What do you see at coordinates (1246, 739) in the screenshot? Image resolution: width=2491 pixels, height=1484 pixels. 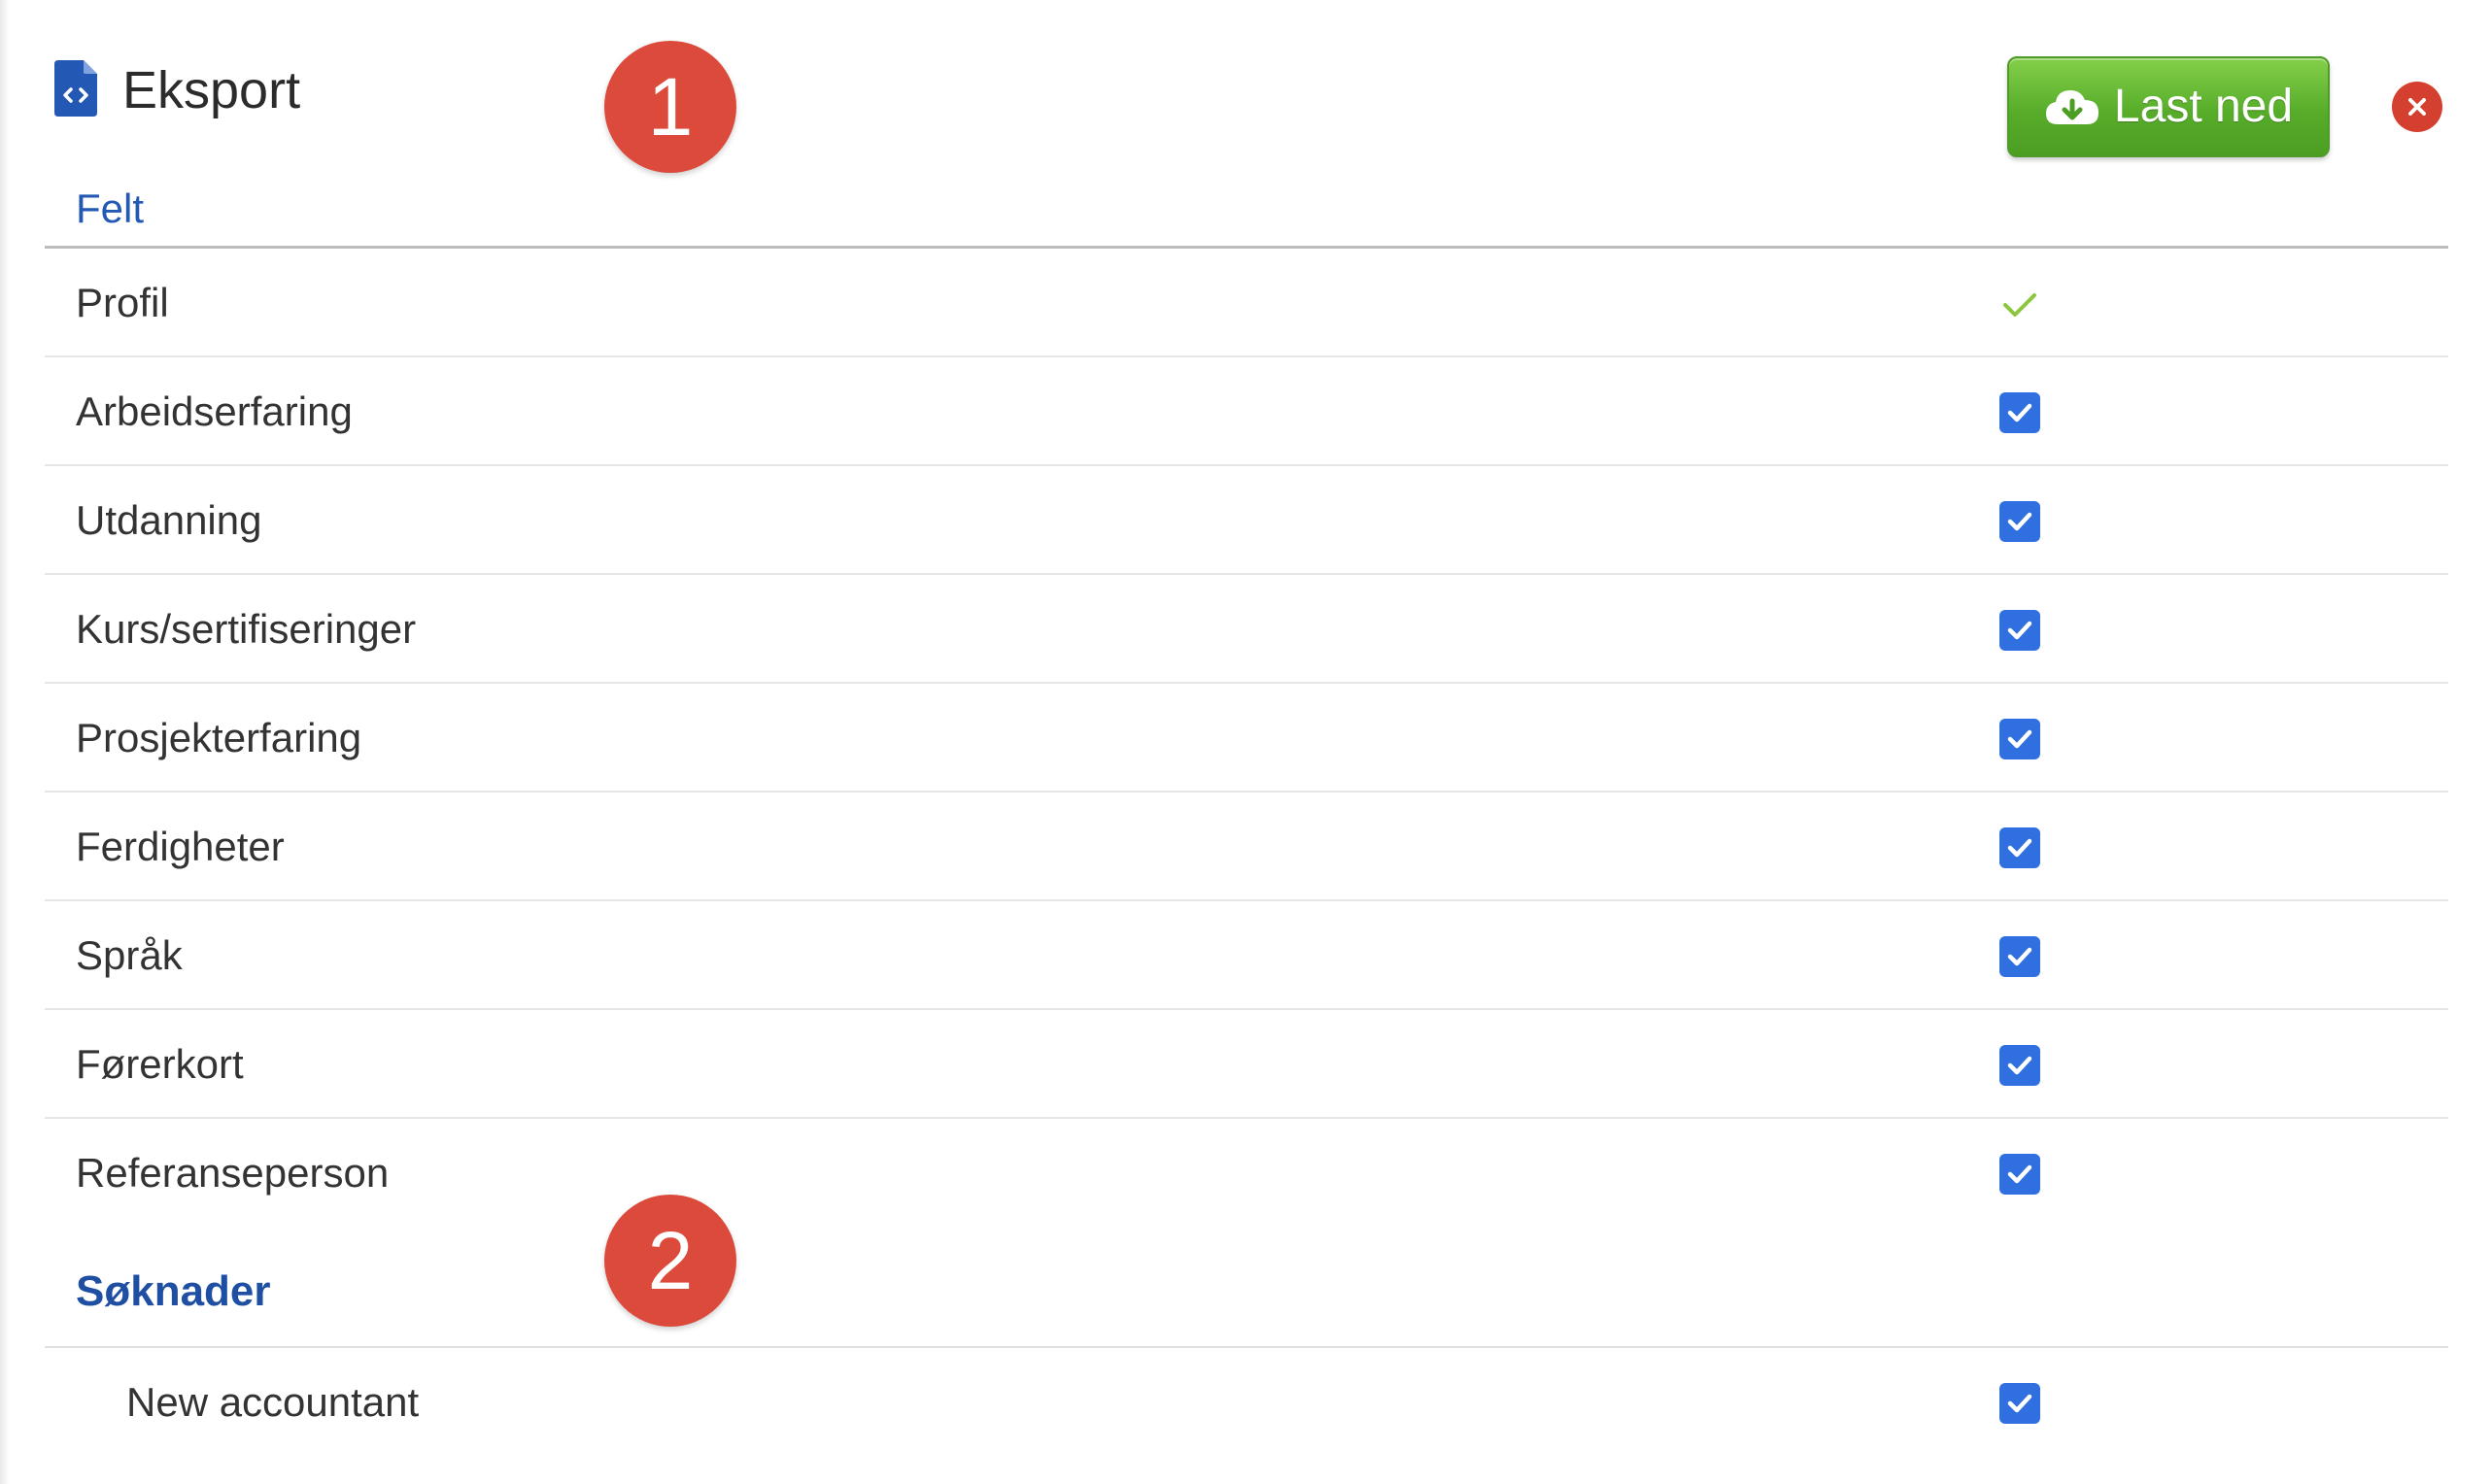 I see `table-row-prosjekterfaring: Prosjekterfaring` at bounding box center [1246, 739].